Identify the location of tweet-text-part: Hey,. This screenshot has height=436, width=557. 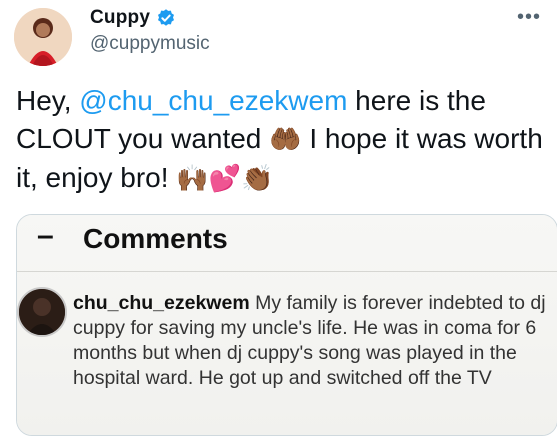
(48, 100).